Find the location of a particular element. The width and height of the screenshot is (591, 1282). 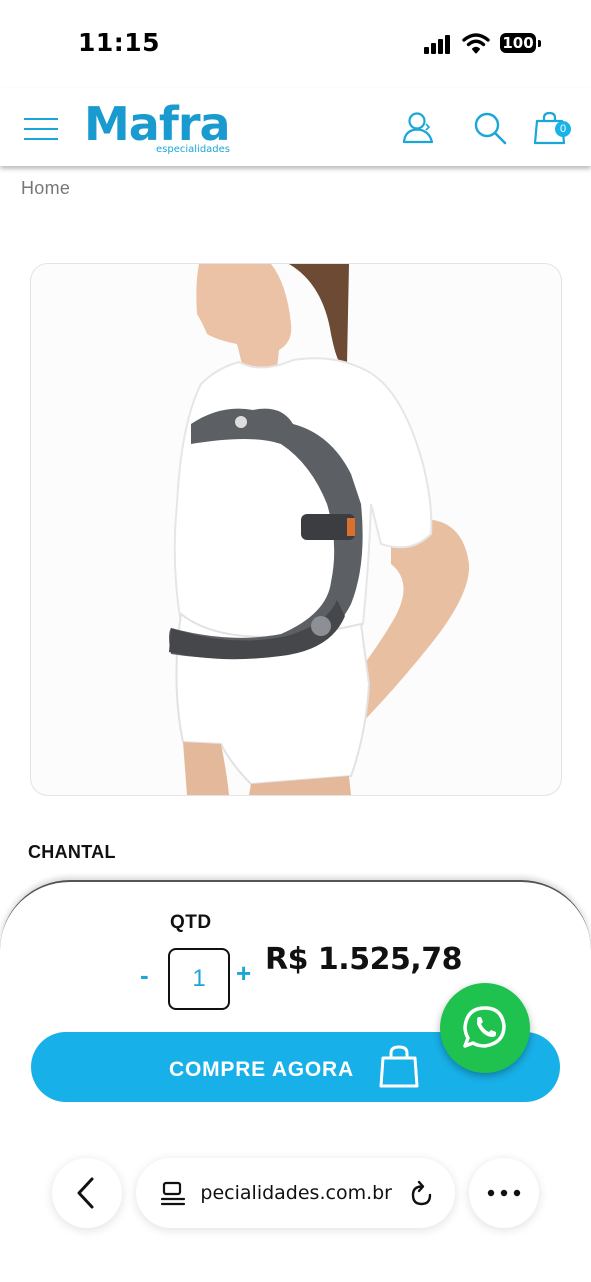

whatsapp-chat-button is located at coordinates (485, 1028).